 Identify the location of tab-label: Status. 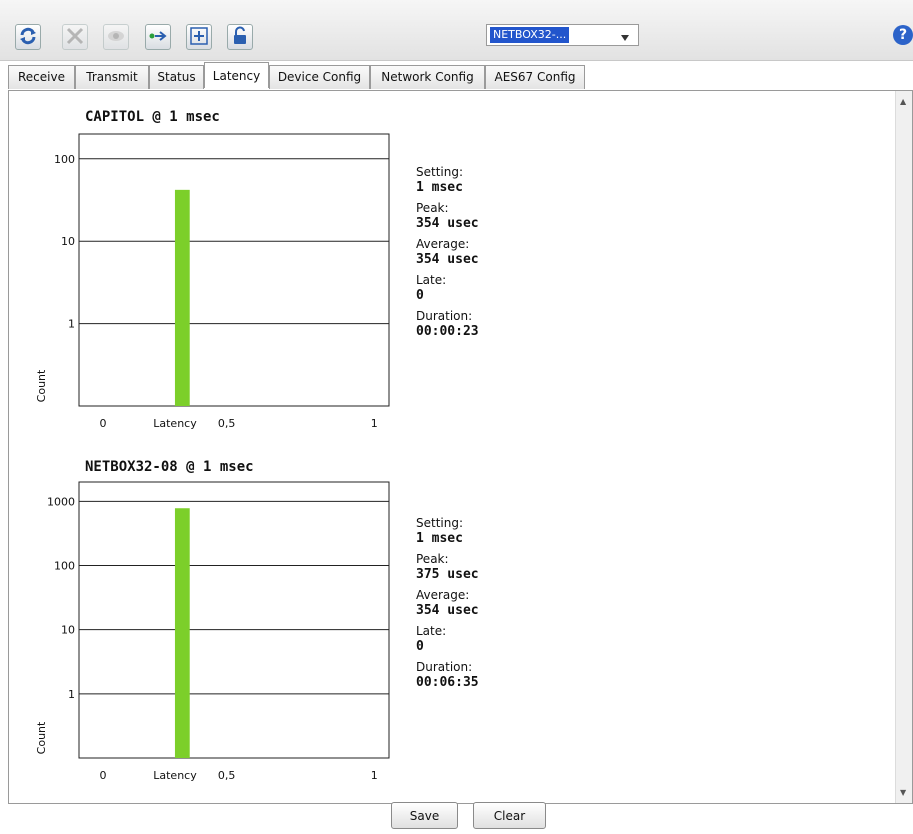
(176, 77).